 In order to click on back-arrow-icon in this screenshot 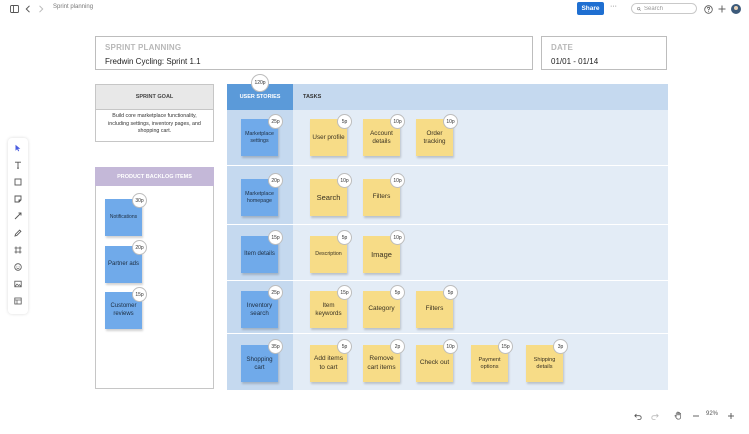, I will do `click(28, 9)`.